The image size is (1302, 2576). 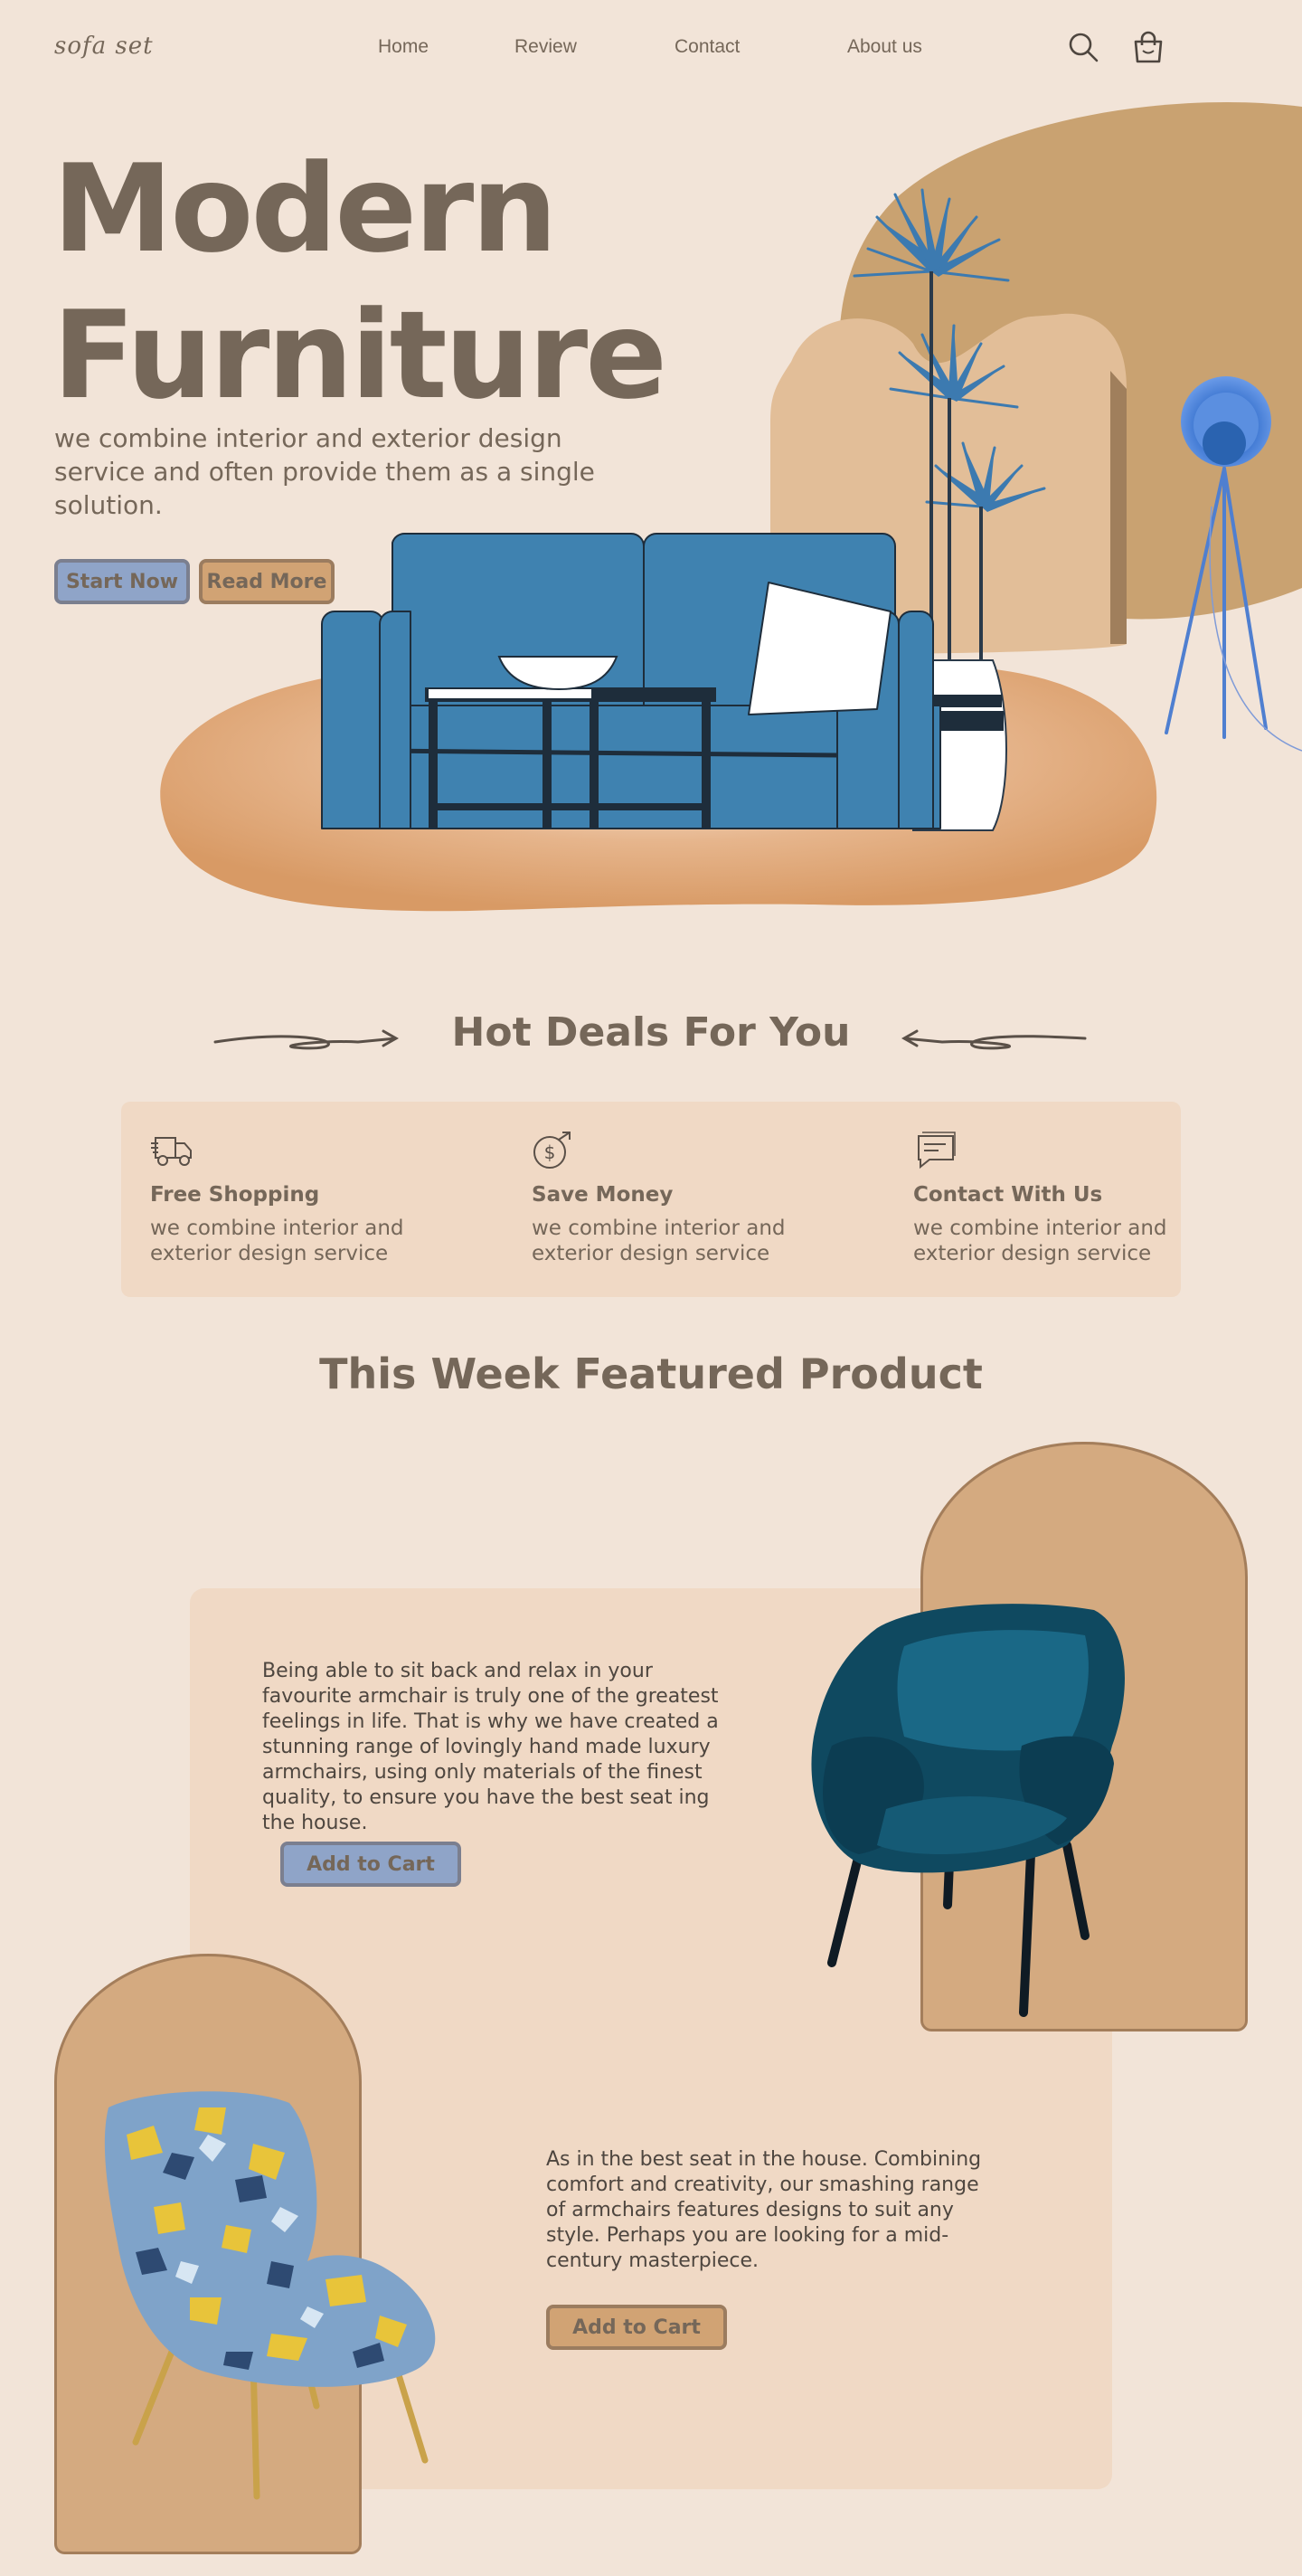 I want to click on read-more-button: Read More, so click(x=267, y=582).